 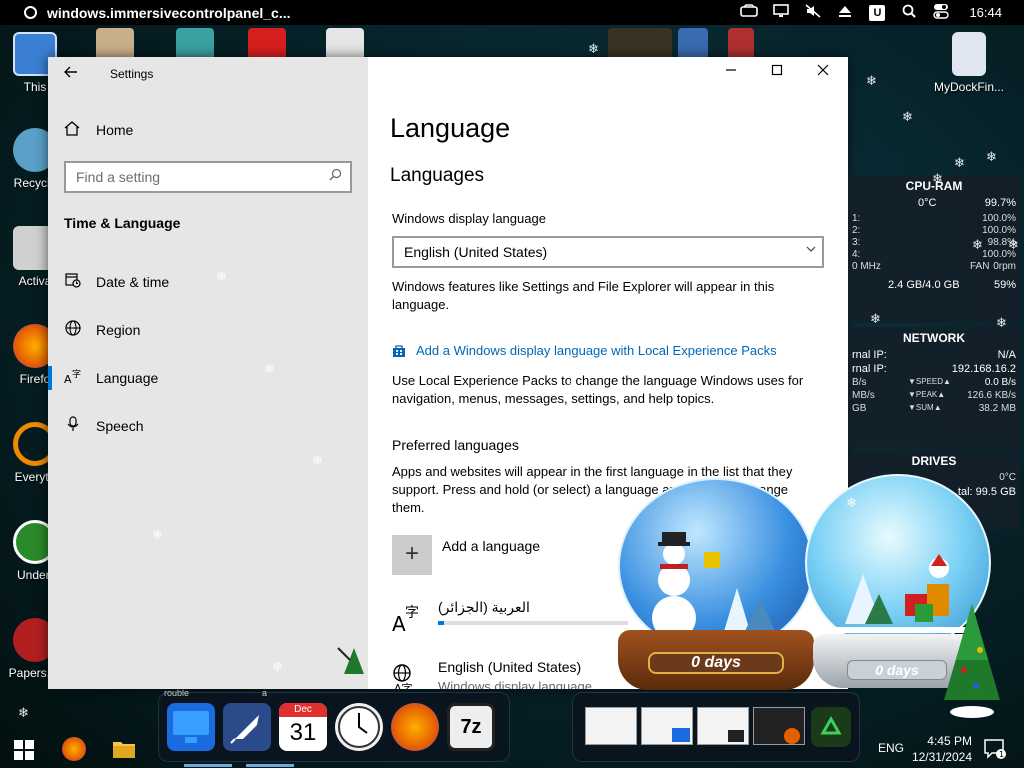 What do you see at coordinates (455, 445) in the screenshot?
I see `preferred-languages-heading: Preferred languages` at bounding box center [455, 445].